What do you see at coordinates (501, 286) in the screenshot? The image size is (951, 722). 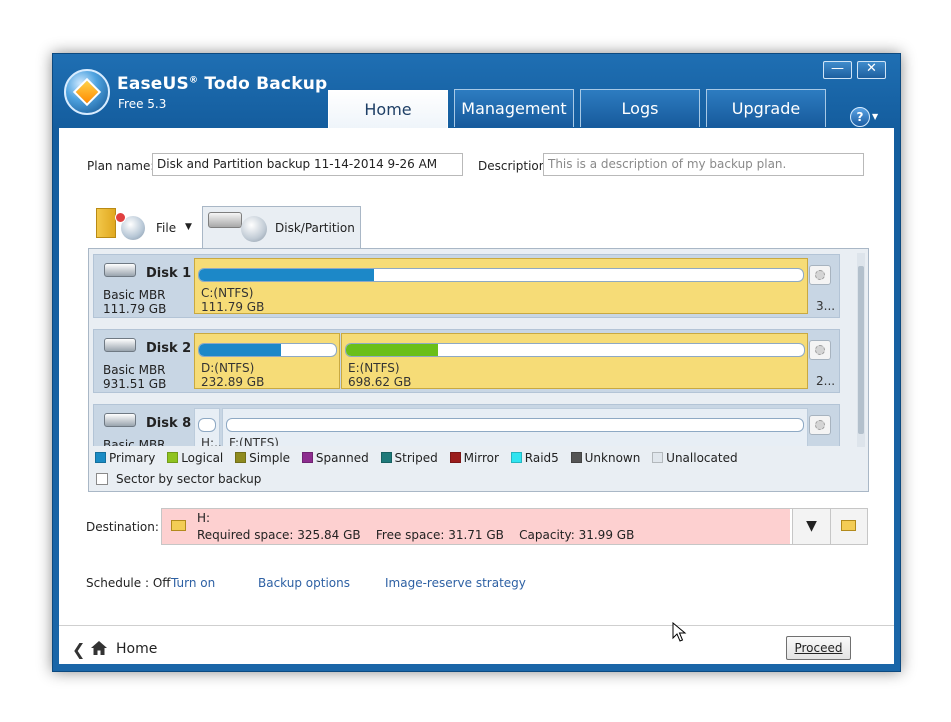 I see `partition-c: C:(NTFS) 111.79 GB` at bounding box center [501, 286].